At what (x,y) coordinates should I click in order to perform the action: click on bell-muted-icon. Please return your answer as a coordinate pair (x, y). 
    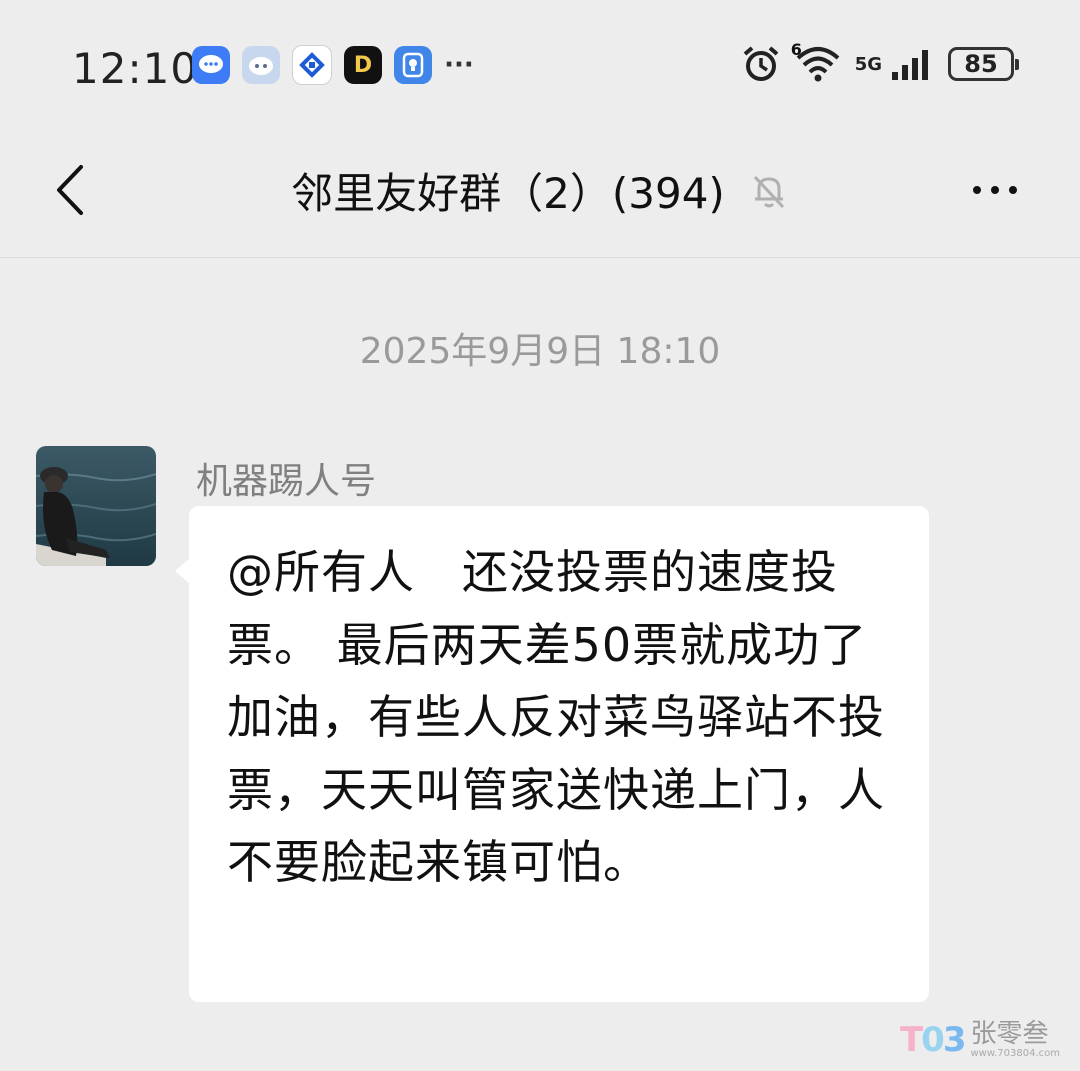
    Looking at the image, I should click on (768, 191).